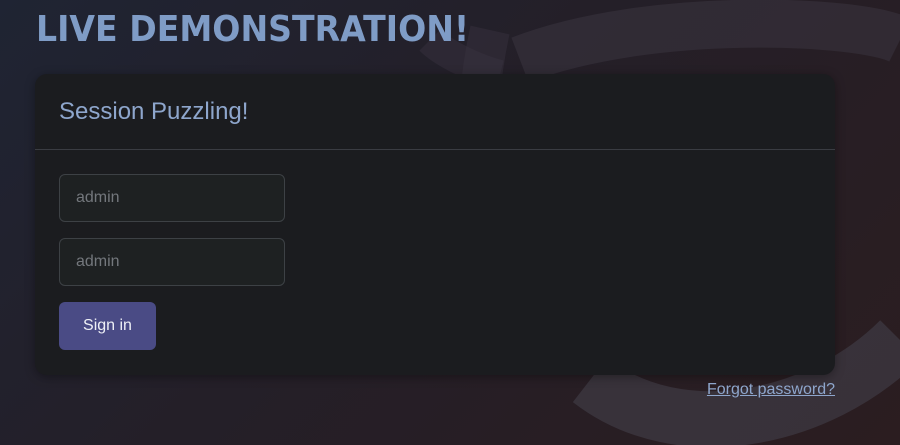 The width and height of the screenshot is (900, 445). What do you see at coordinates (154, 111) in the screenshot?
I see `card-title: Session Puzzling!` at bounding box center [154, 111].